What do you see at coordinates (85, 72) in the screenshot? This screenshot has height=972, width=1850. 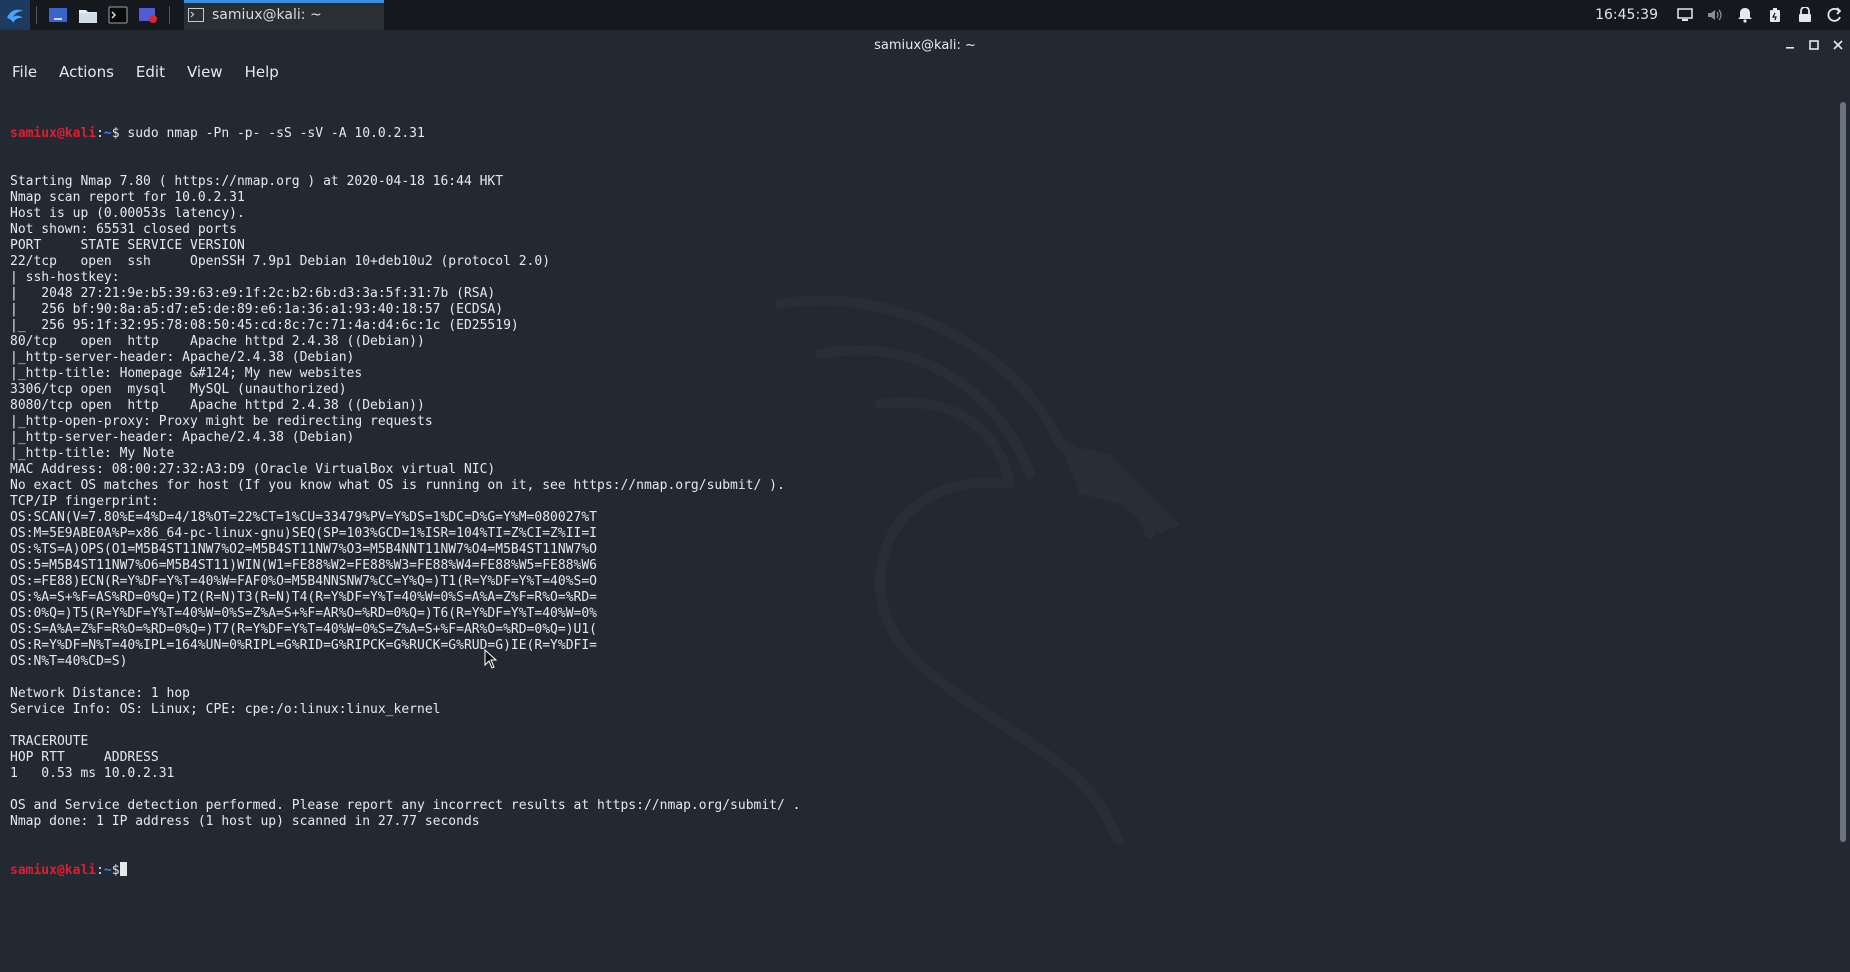 I see `menu-actions: Actions` at bounding box center [85, 72].